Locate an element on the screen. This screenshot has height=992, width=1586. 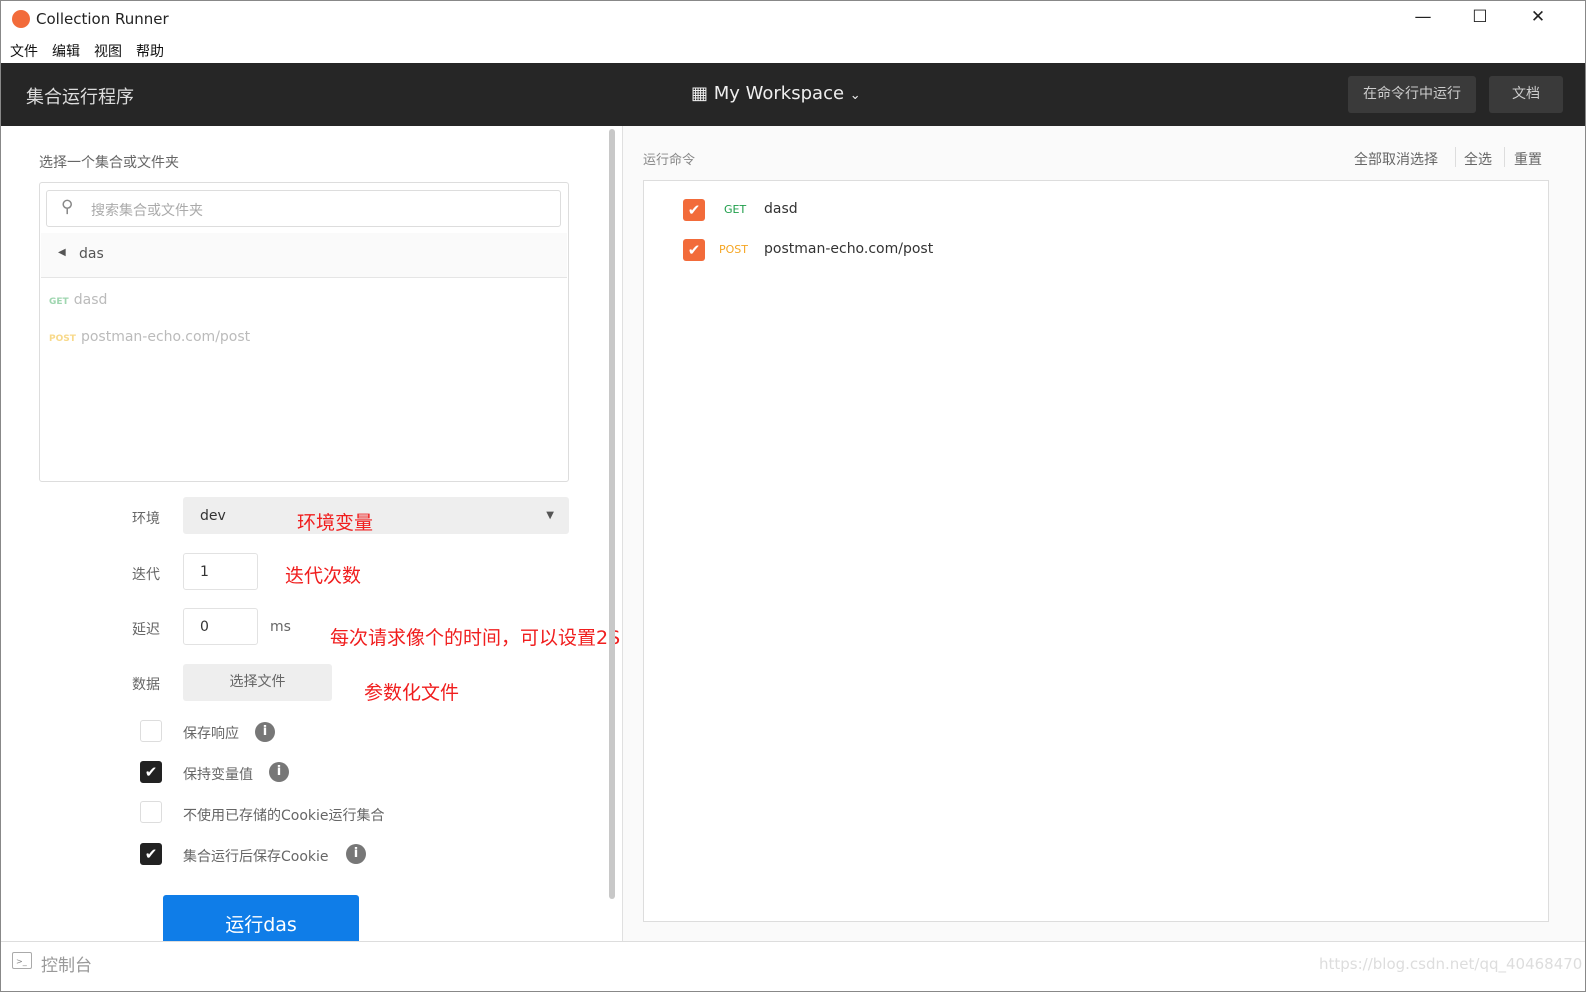
search-placeholder: 搜索集合或文件夹 is located at coordinates (147, 211).